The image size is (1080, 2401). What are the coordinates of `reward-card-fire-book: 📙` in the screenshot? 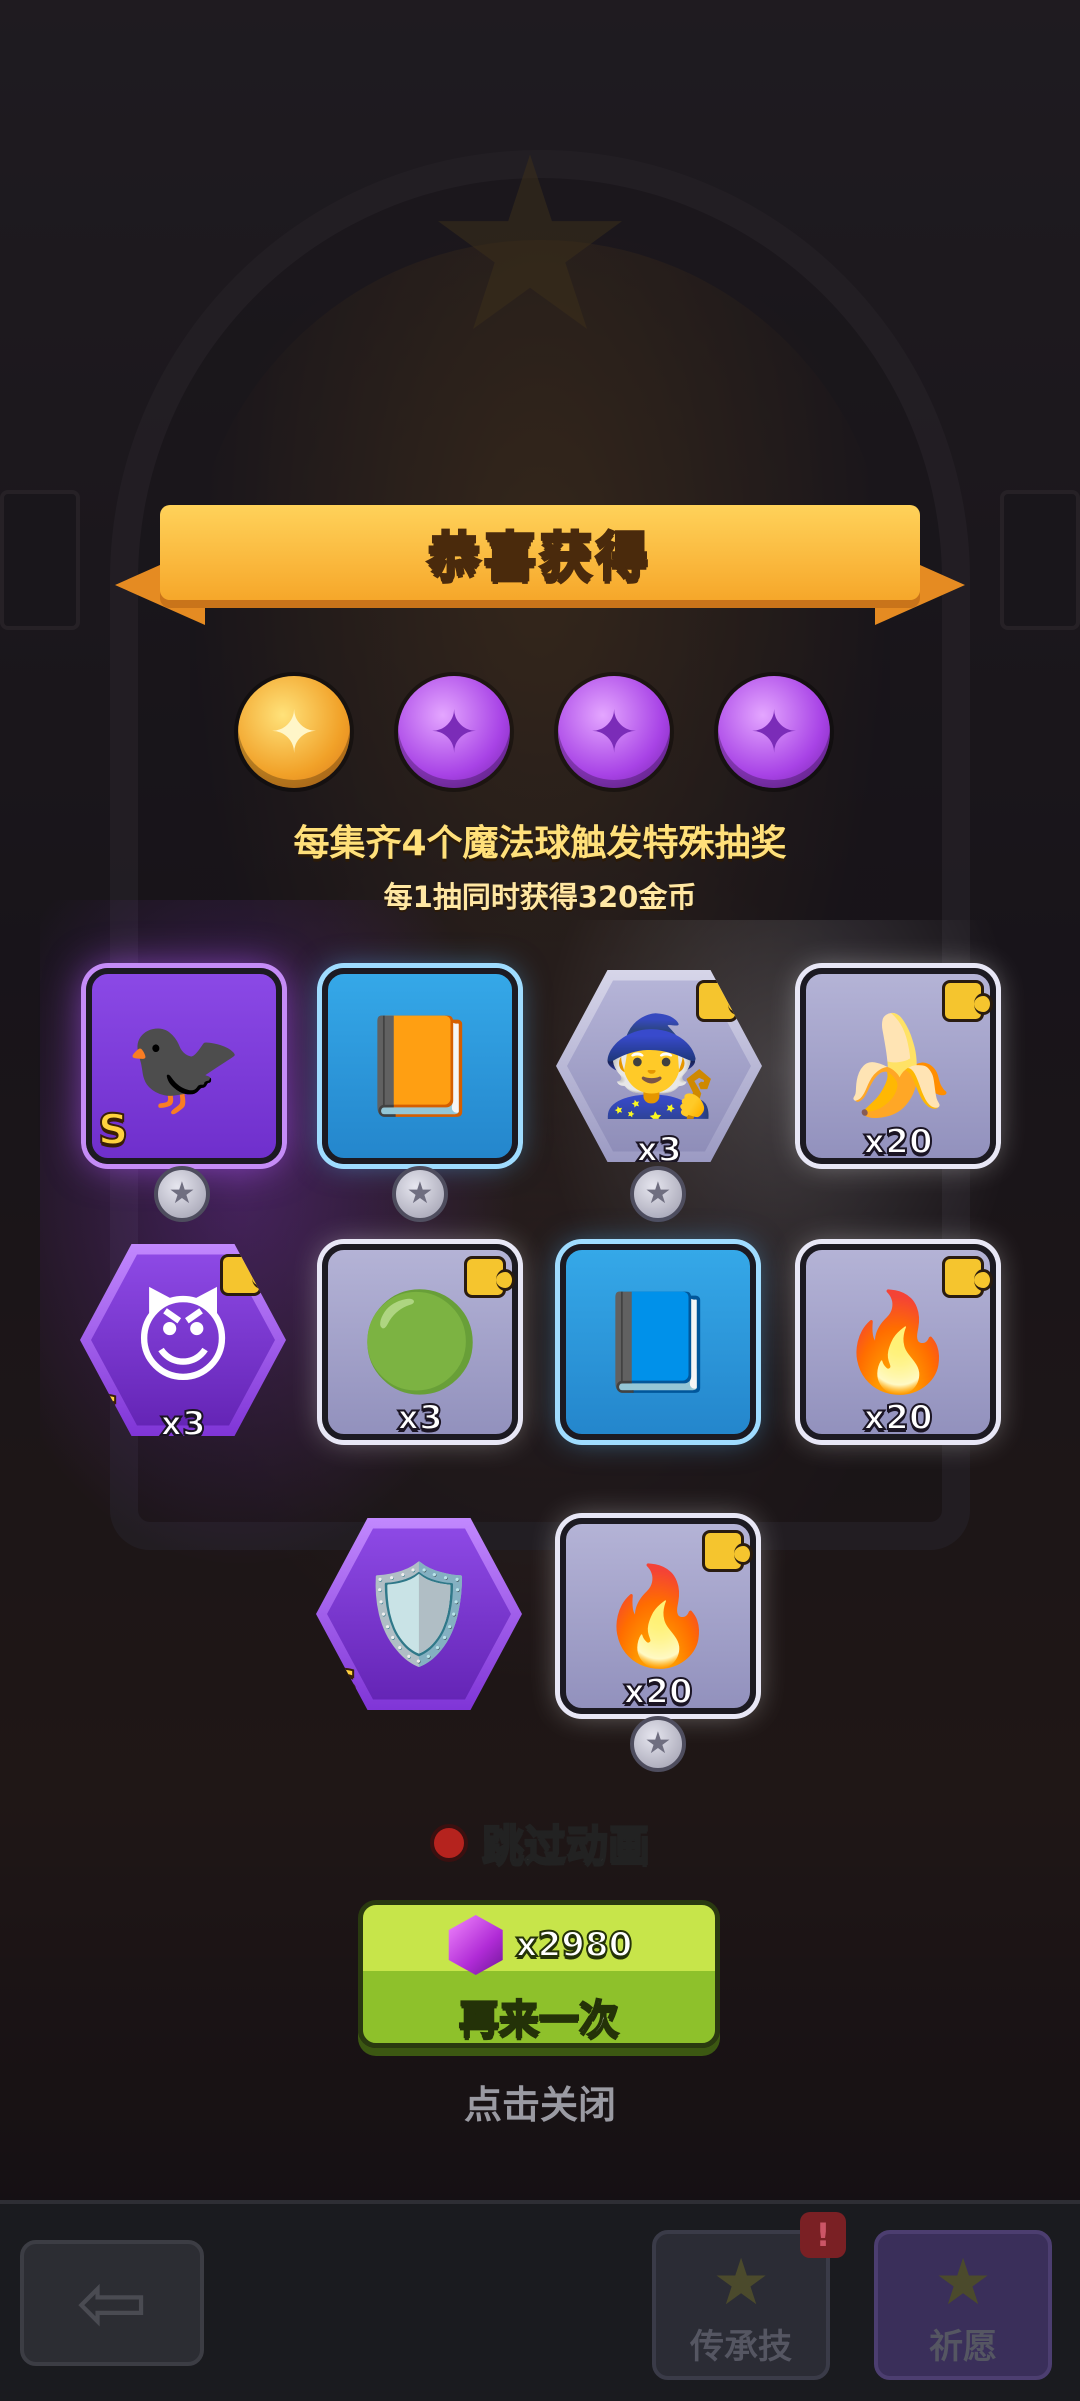 It's located at (420, 1066).